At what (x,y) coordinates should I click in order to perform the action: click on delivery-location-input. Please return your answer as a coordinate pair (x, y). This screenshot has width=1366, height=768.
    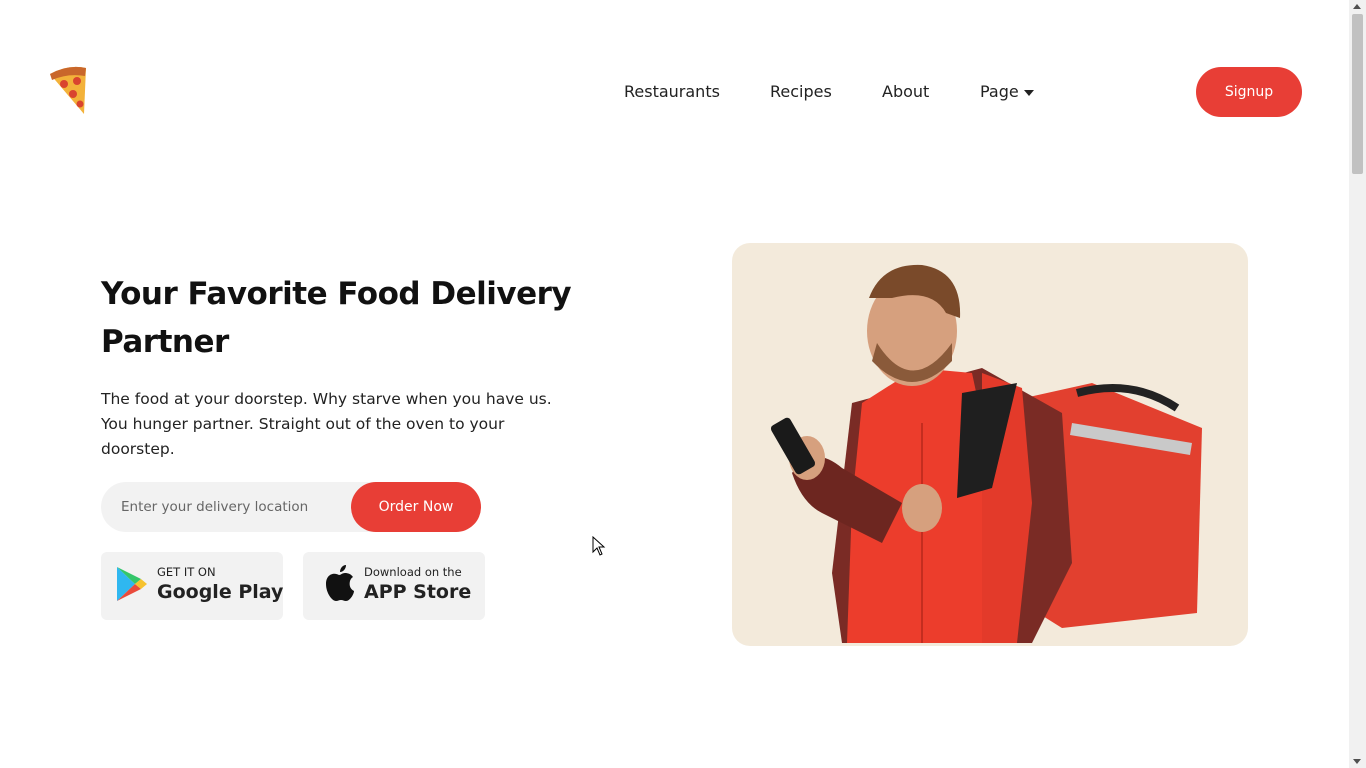
    Looking at the image, I should click on (226, 507).